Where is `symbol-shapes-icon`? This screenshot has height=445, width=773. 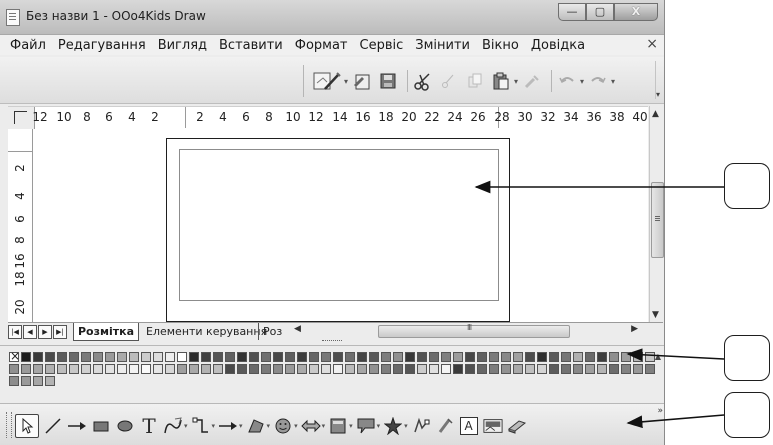
symbol-shapes-icon is located at coordinates (283, 426).